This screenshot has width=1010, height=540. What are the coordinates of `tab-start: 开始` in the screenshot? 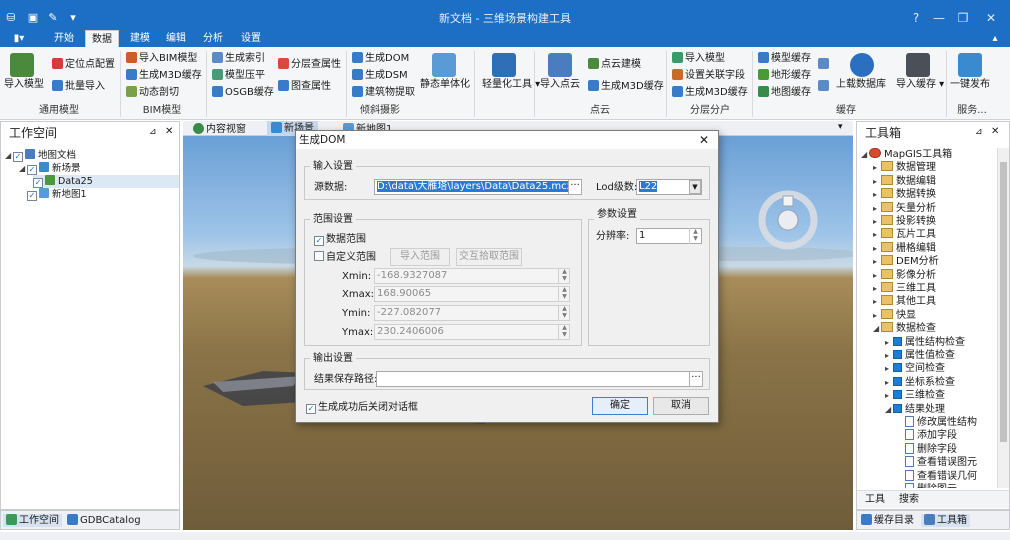 It's located at (64, 38).